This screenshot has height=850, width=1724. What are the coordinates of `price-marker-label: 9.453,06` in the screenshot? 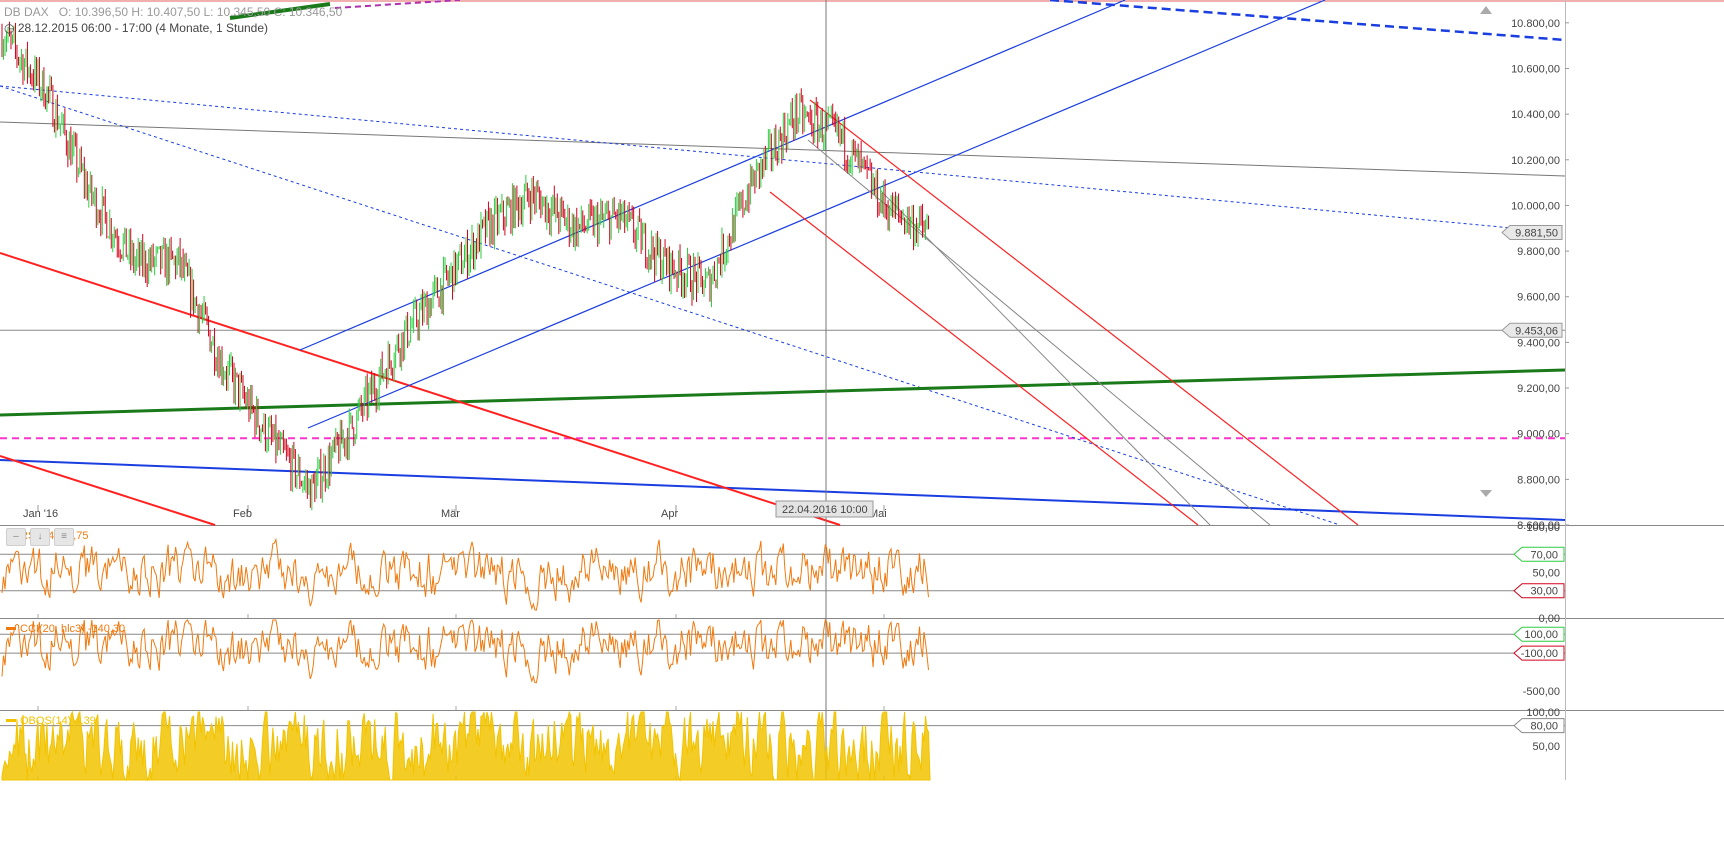 It's located at (1536, 331).